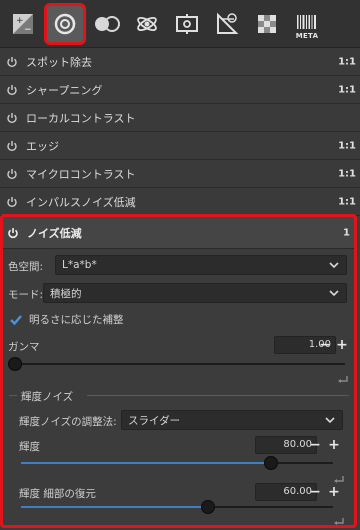 The height and width of the screenshot is (530, 360). I want to click on module-edges: エッジ 1:1, so click(180, 146).